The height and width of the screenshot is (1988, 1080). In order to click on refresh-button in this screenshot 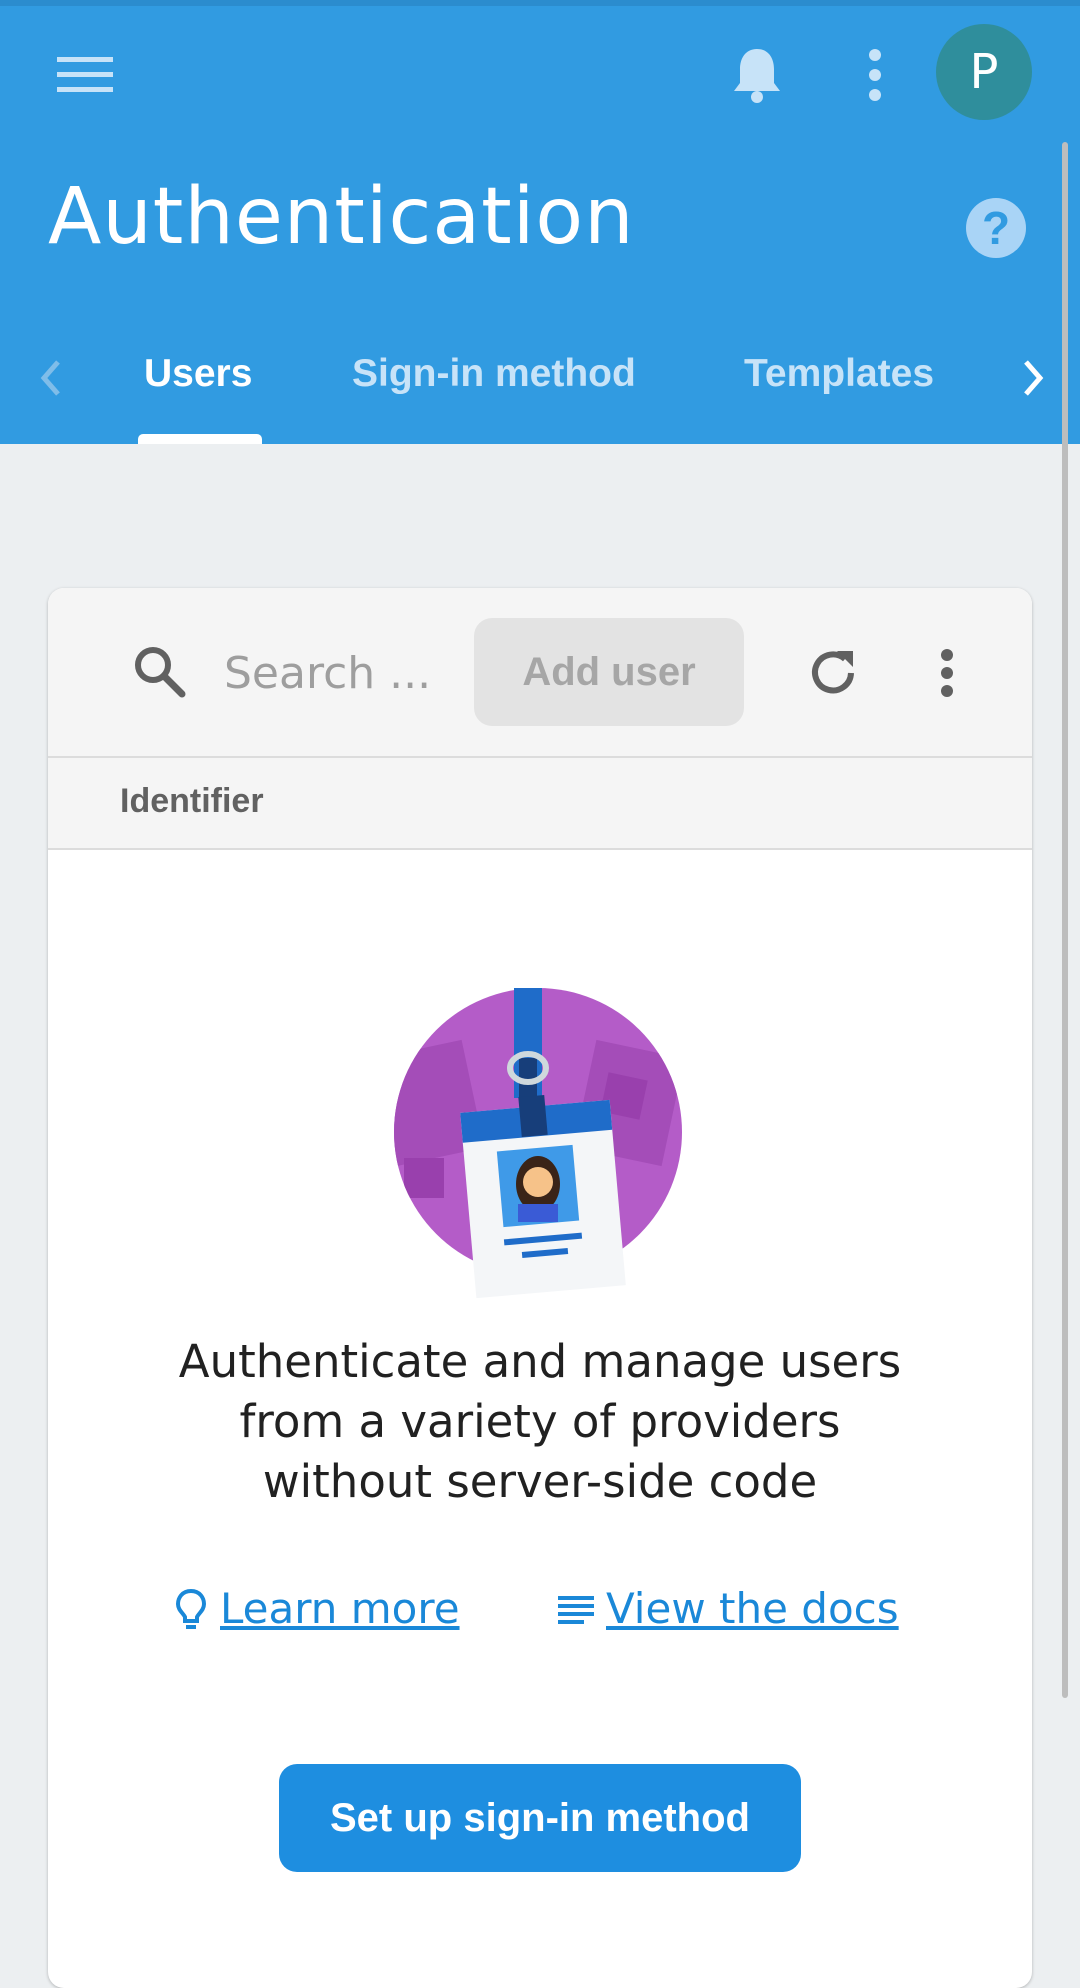, I will do `click(833, 673)`.